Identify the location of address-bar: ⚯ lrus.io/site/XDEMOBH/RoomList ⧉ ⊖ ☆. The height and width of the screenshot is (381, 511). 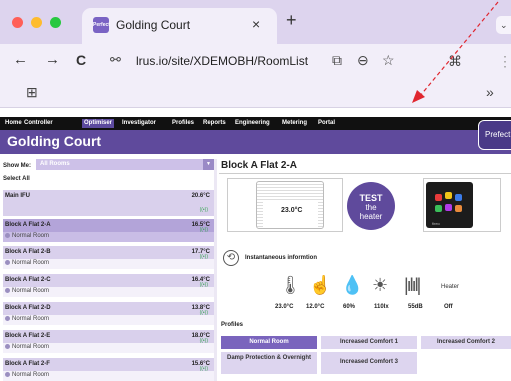
(266, 61).